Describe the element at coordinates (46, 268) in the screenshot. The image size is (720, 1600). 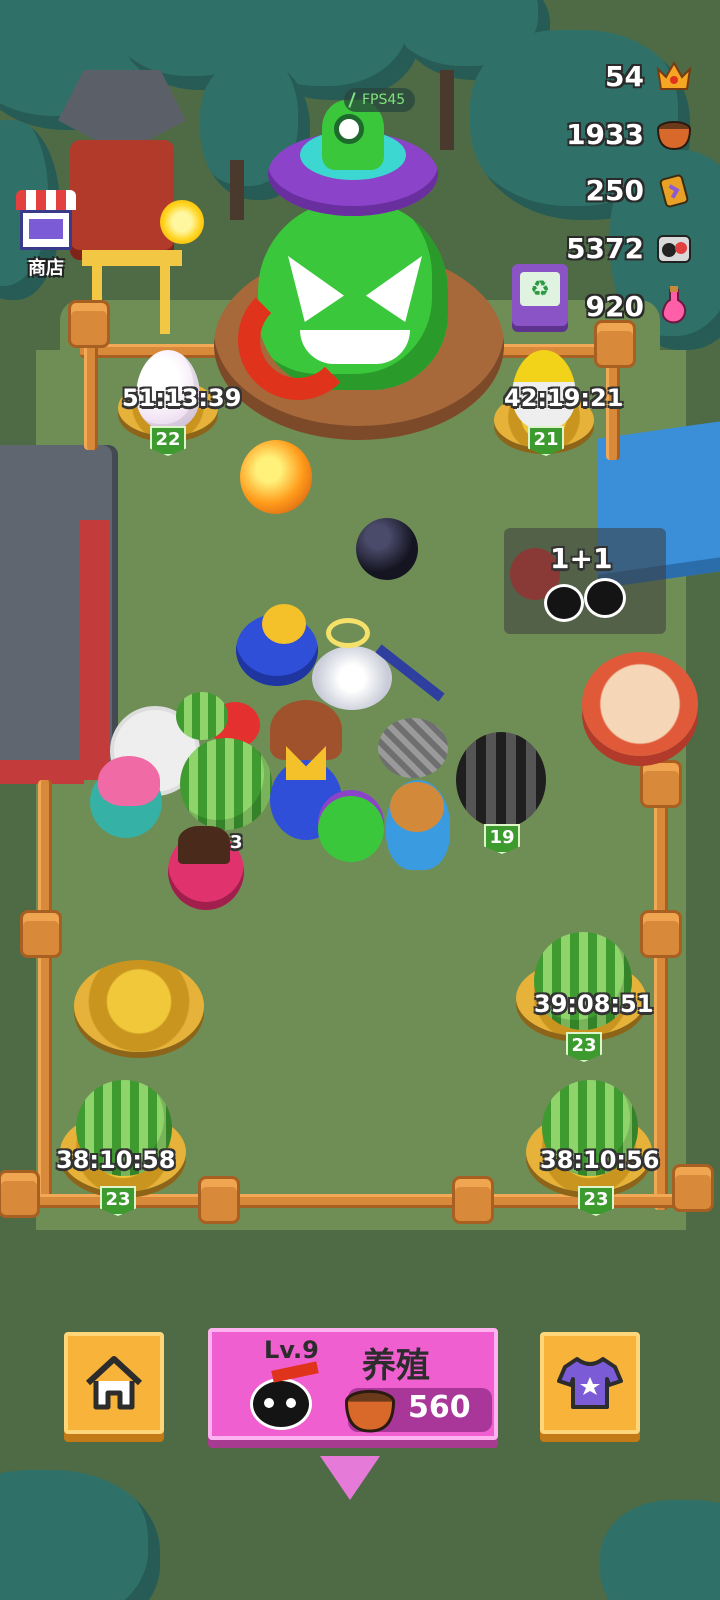
I see `shop-label: 商店` at that location.